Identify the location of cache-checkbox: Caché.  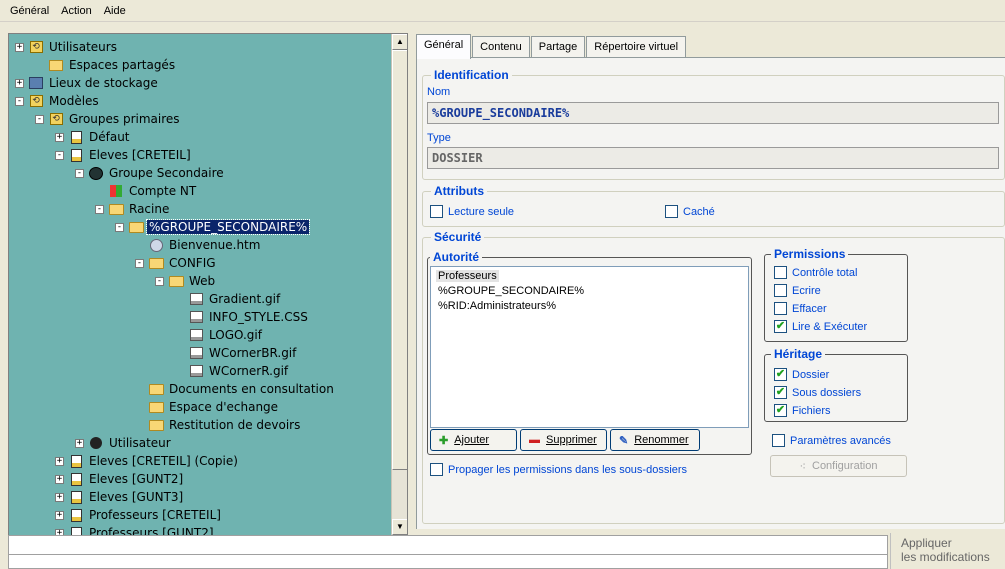
(690, 211).